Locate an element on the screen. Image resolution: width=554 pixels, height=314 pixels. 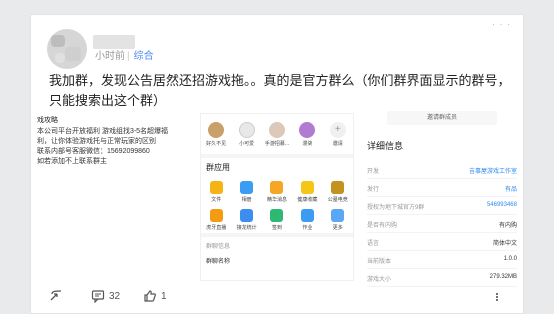
detail-row: 游戏大小 279.32MB is located at coordinates (442, 278).